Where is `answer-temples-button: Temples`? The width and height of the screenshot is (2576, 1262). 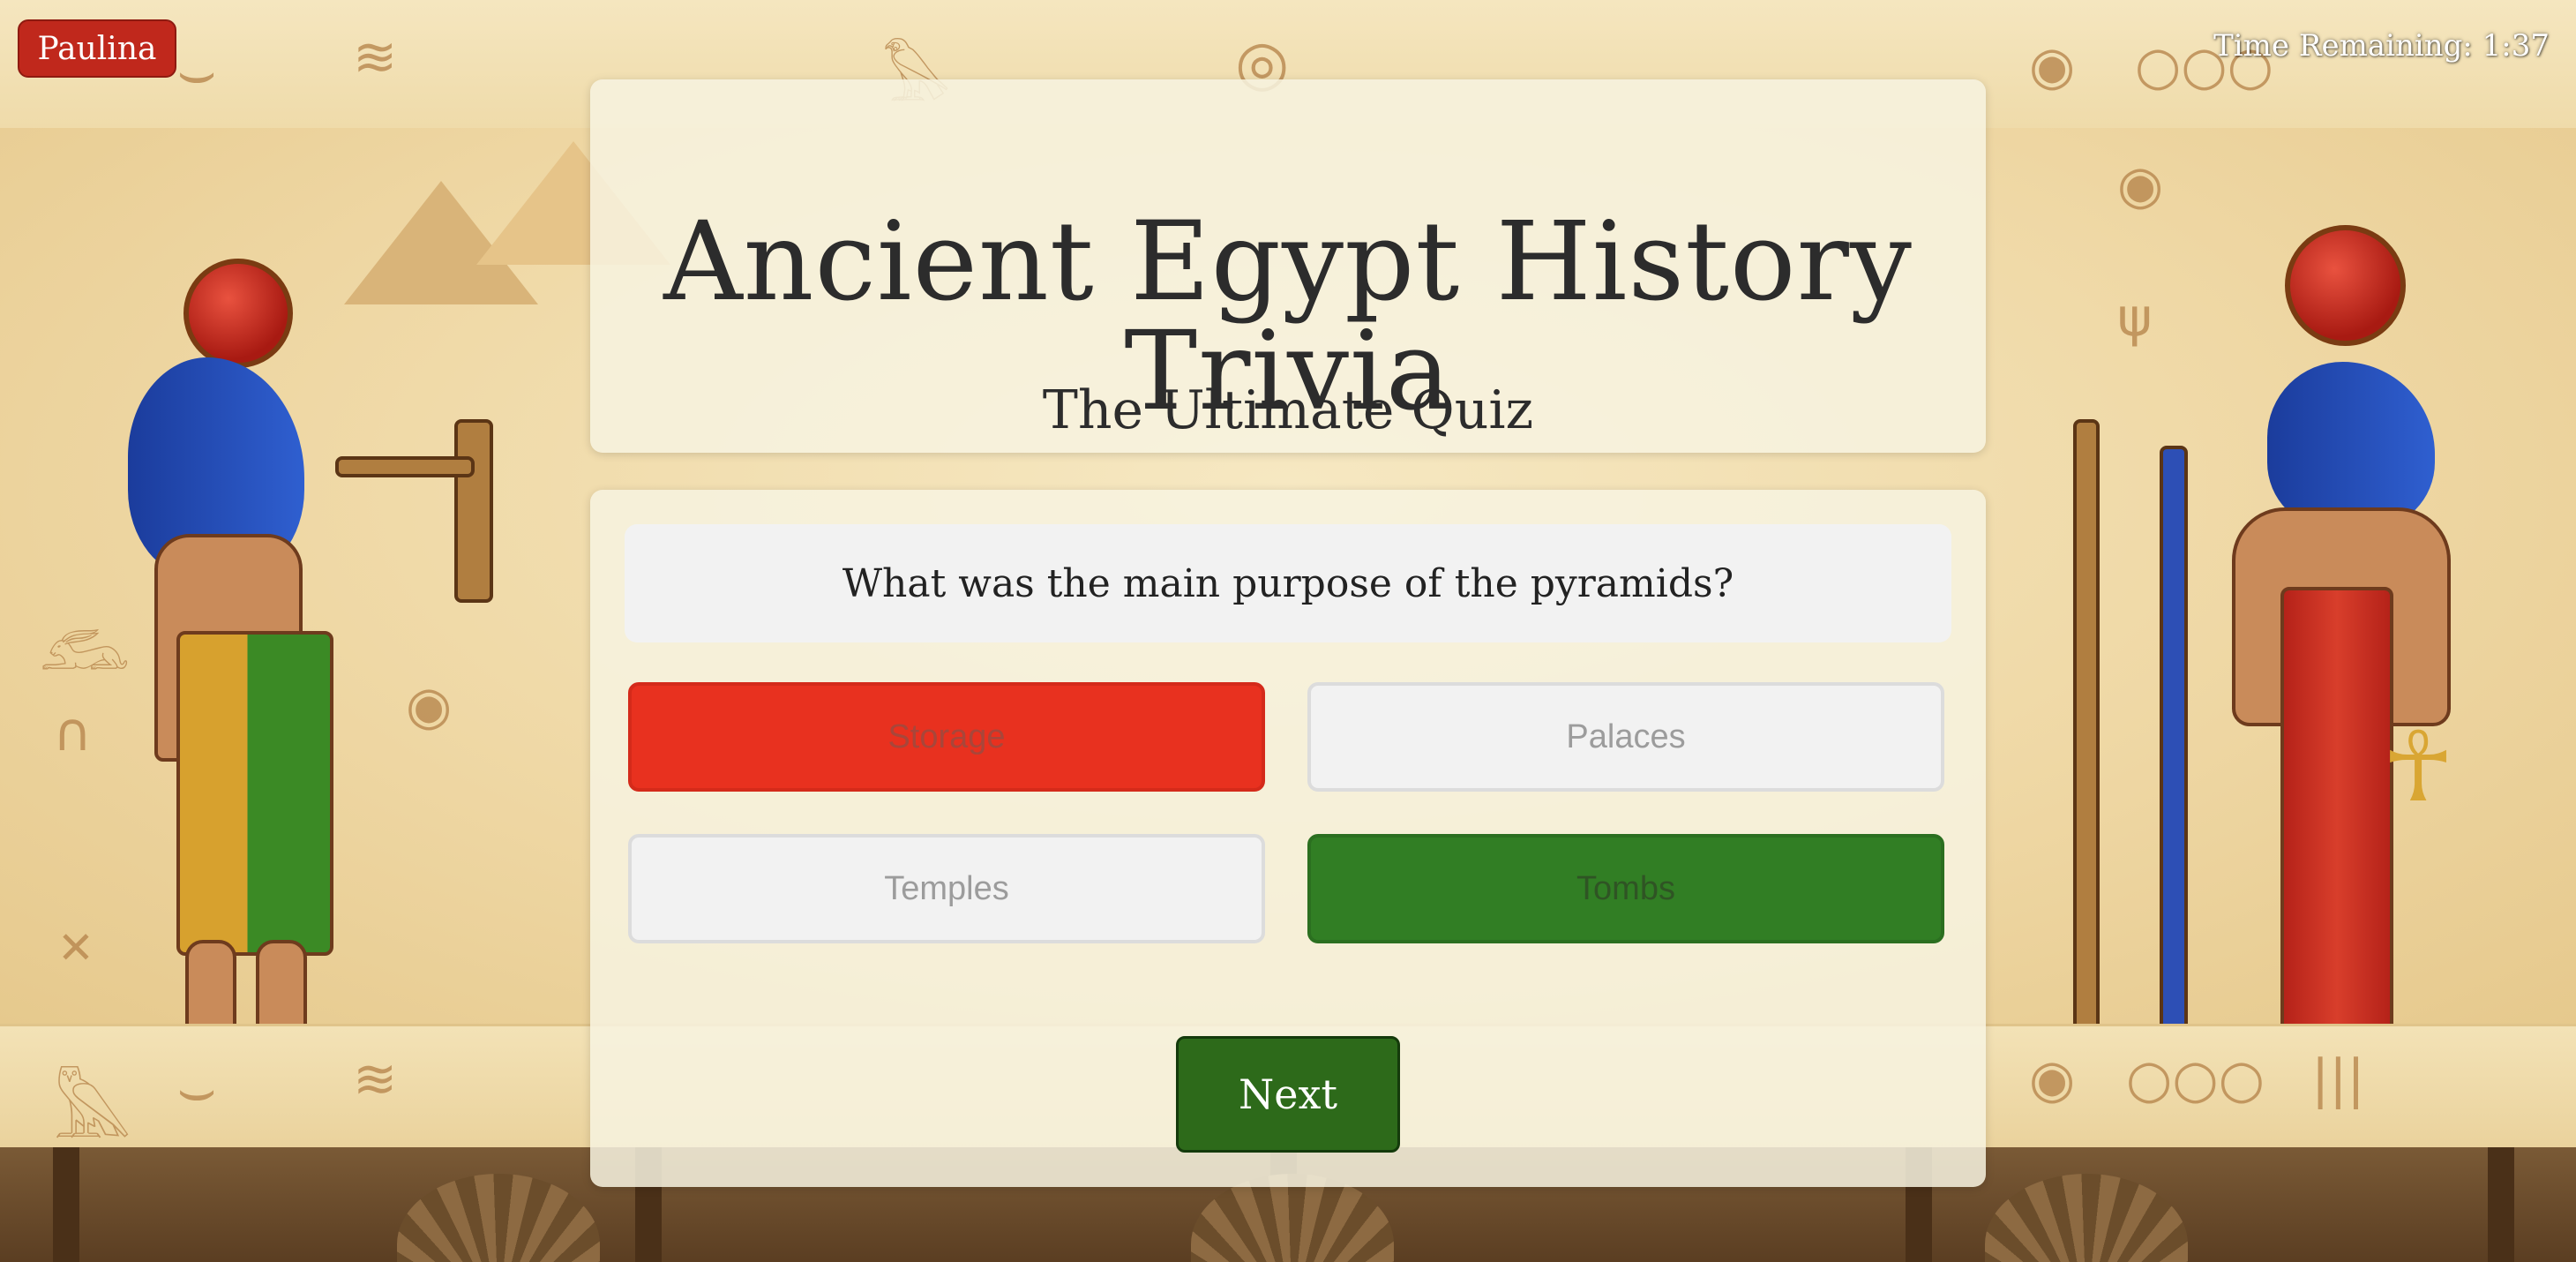 answer-temples-button: Temples is located at coordinates (947, 888).